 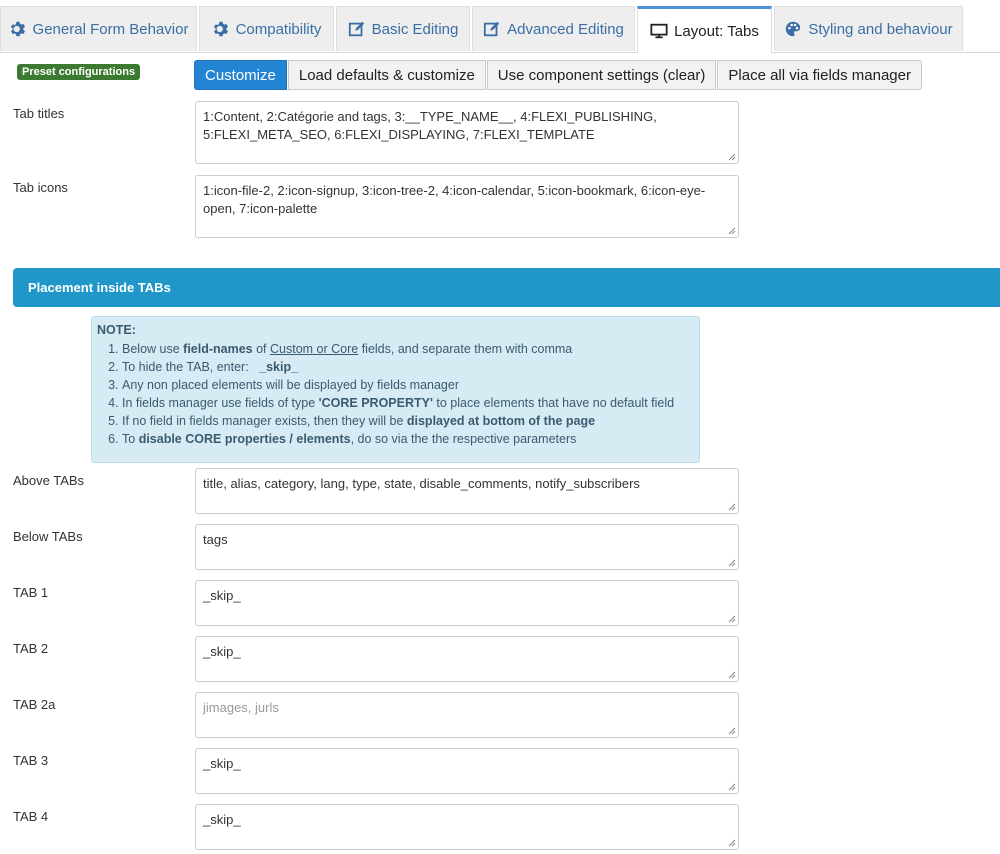 What do you see at coordinates (99, 287) in the screenshot?
I see `section-title: Placement inside TABs` at bounding box center [99, 287].